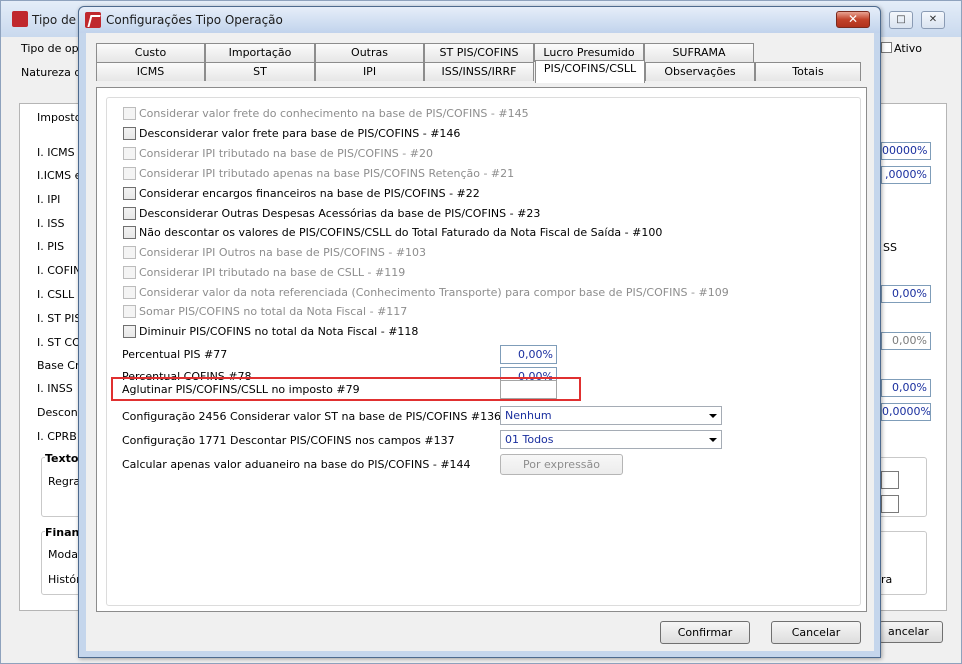 The image size is (962, 664). I want to click on tab-outras: Outras, so click(369, 52).